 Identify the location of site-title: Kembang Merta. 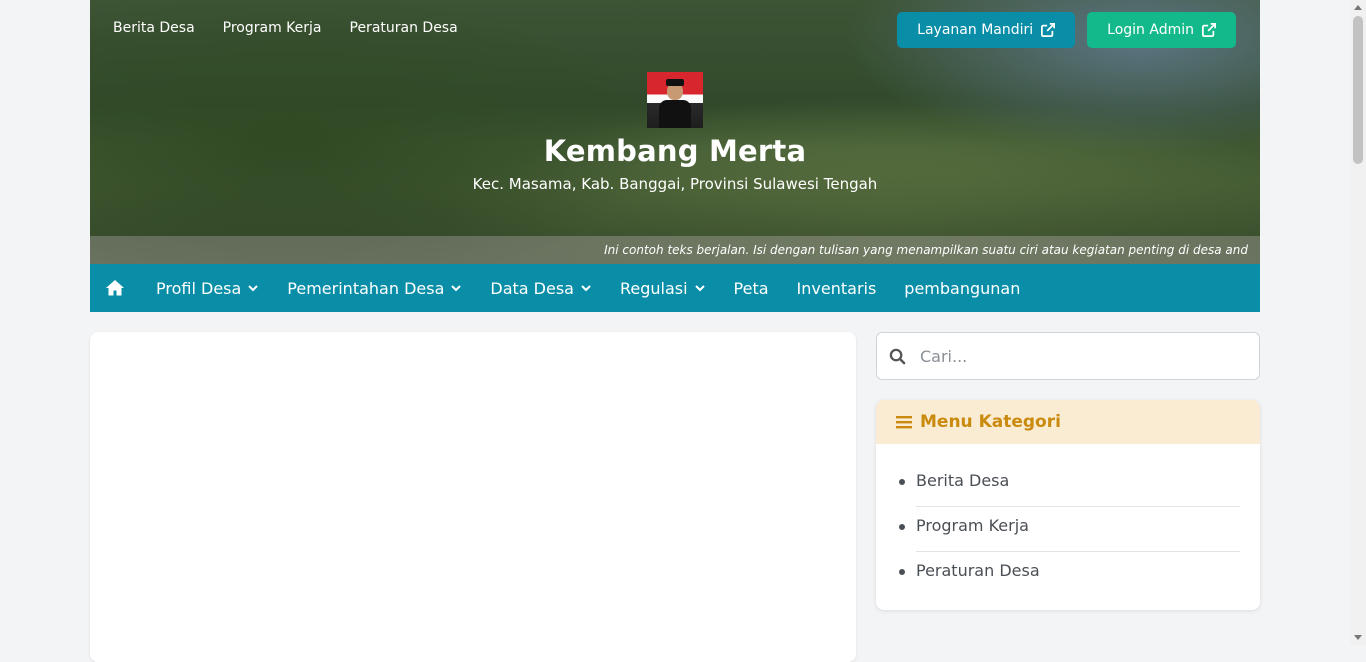
(675, 151).